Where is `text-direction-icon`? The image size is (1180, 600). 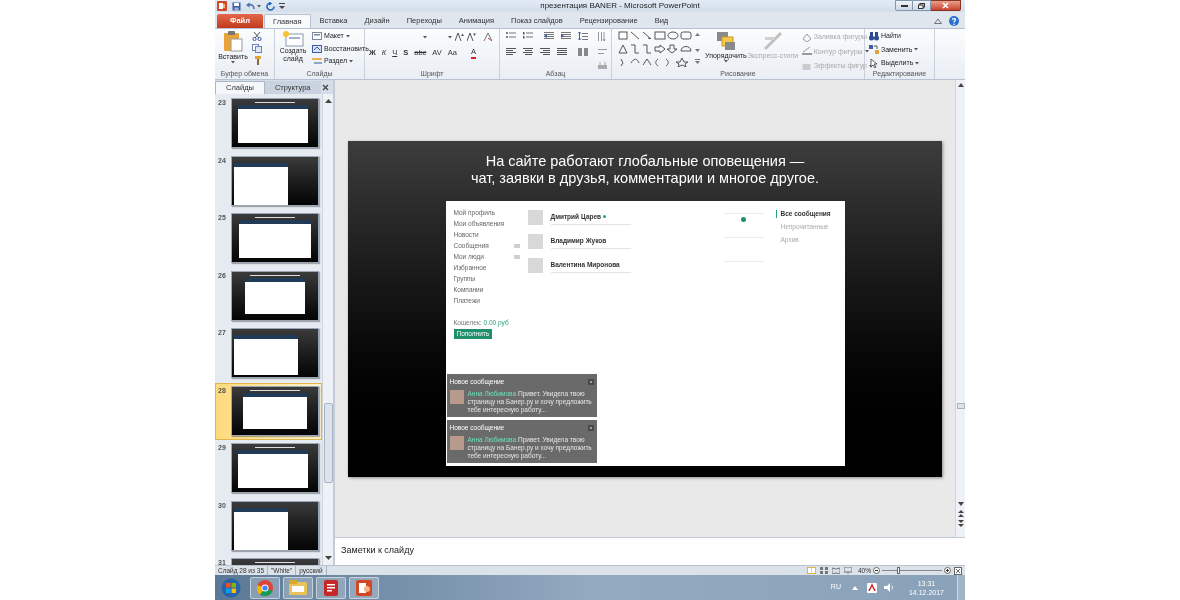
text-direction-icon is located at coordinates (602, 36).